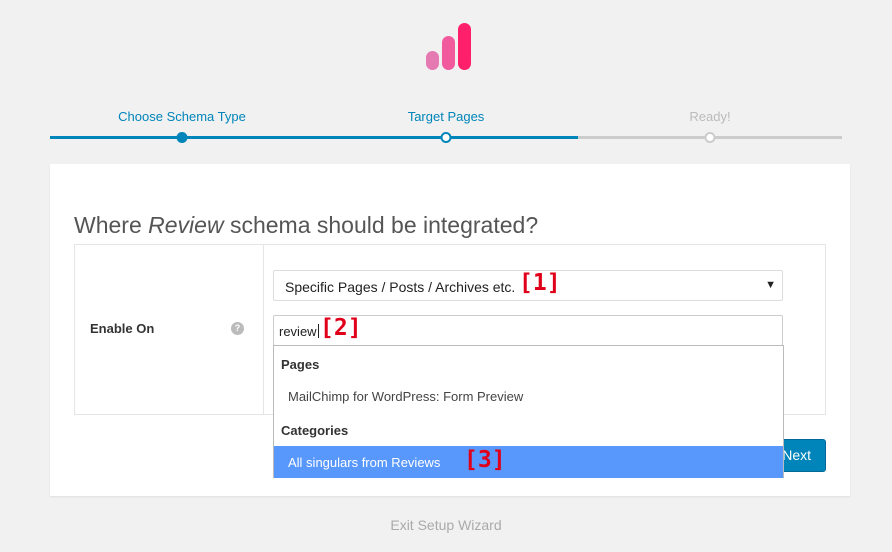 This screenshot has height=552, width=892. What do you see at coordinates (540, 283) in the screenshot?
I see `annotation-marker-1: [1]` at bounding box center [540, 283].